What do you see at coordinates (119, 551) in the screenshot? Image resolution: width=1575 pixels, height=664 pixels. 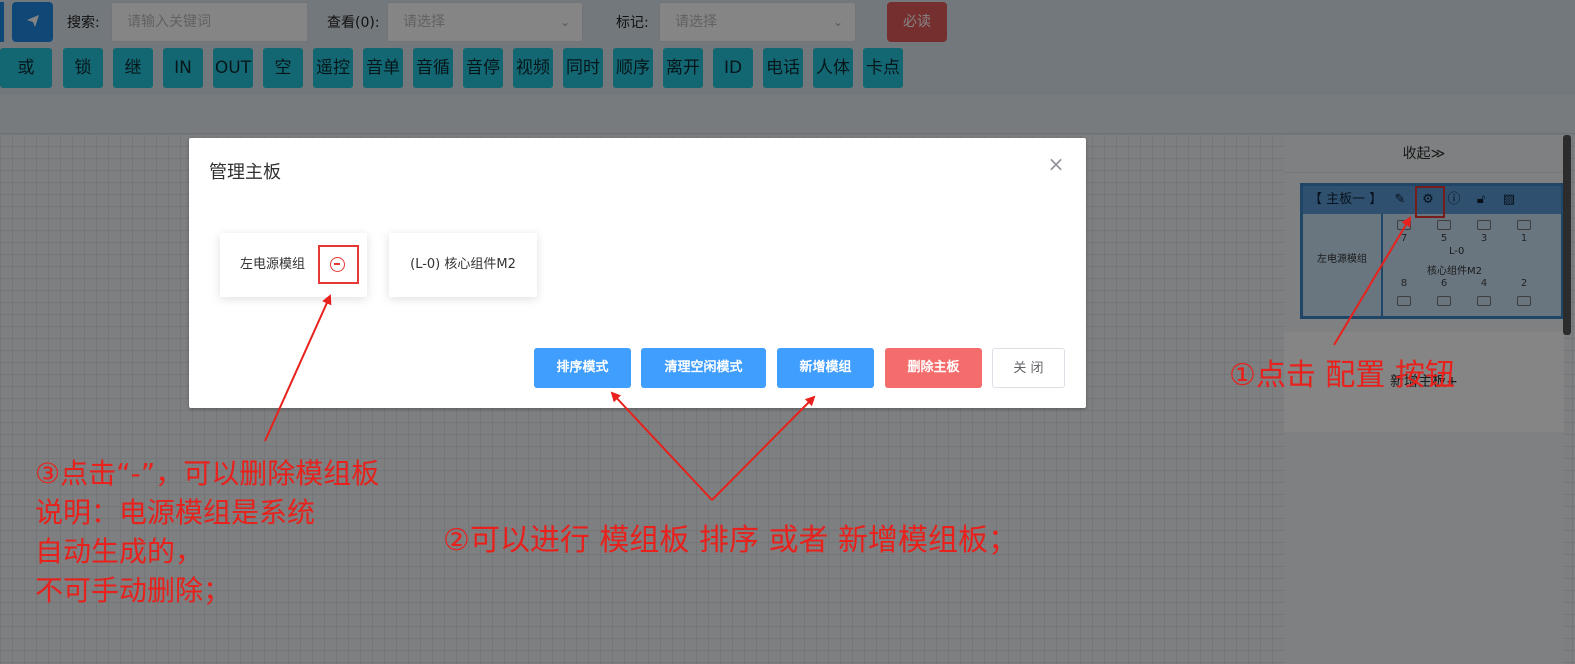 I see `annotation-step3-line3: 自动生成的，` at bounding box center [119, 551].